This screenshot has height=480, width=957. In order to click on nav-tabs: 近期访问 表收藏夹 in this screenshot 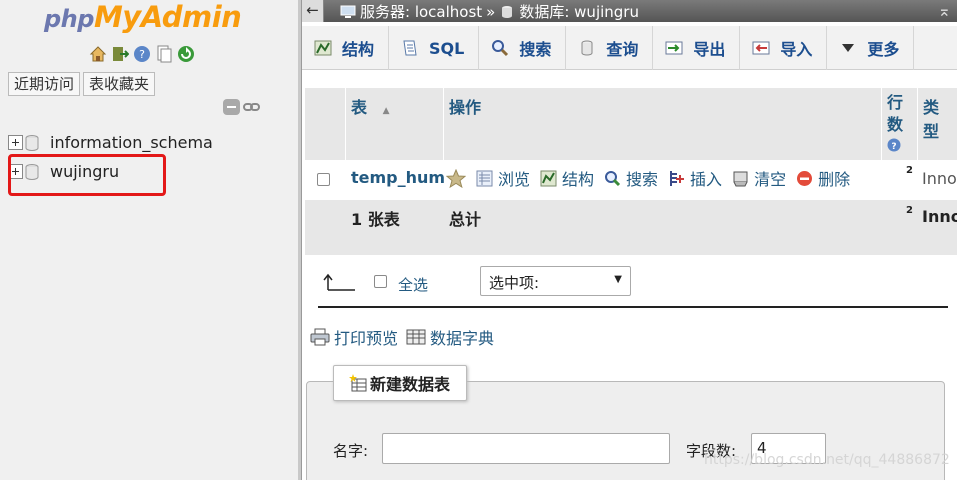, I will do `click(82, 84)`.